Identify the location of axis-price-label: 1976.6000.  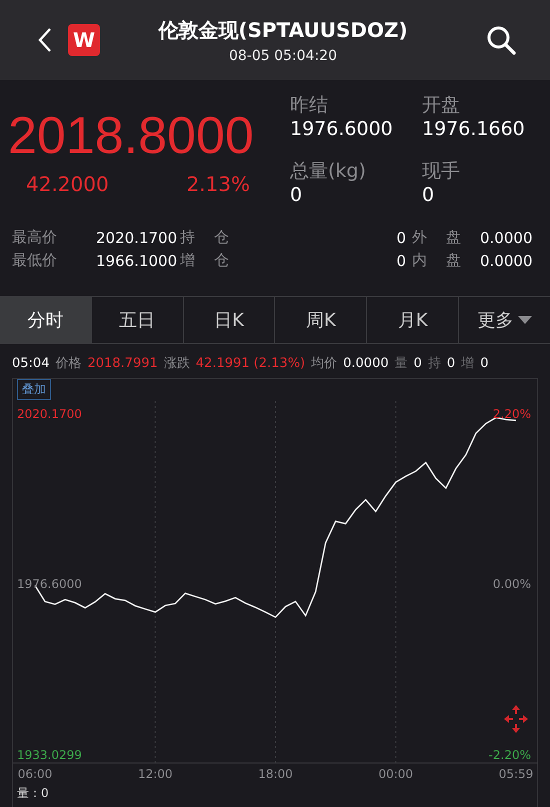
(49, 584).